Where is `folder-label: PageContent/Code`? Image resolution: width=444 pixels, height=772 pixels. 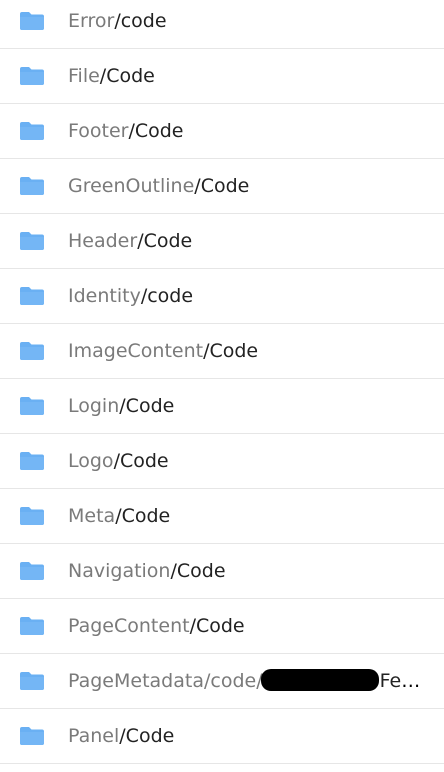
folder-label: PageContent/Code is located at coordinates (156, 626).